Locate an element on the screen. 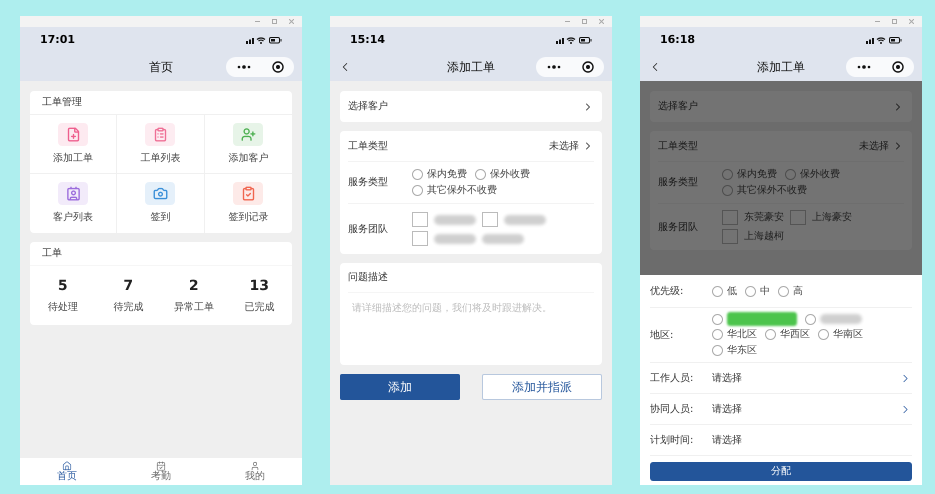 The width and height of the screenshot is (935, 494). page-title: 首页 is located at coordinates (161, 67).